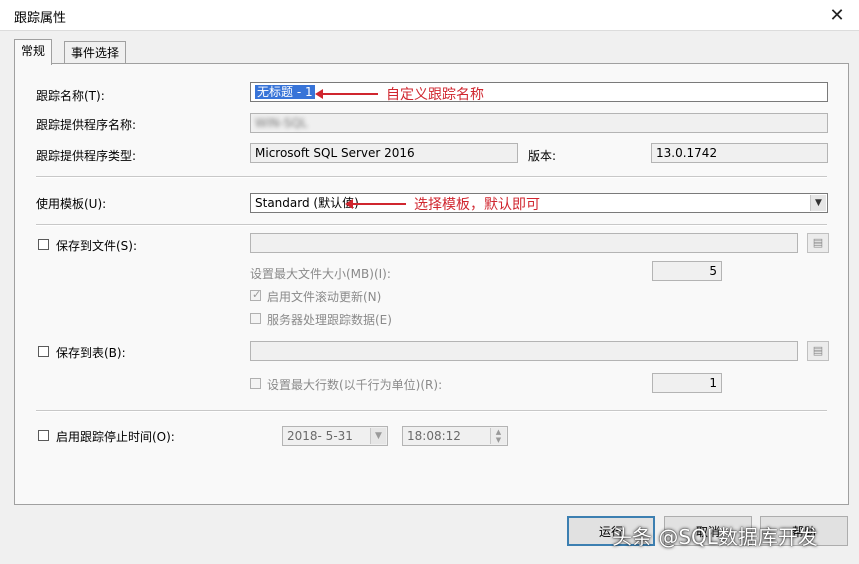 The height and width of the screenshot is (564, 859). I want to click on window-title: 跟踪属性, so click(40, 18).